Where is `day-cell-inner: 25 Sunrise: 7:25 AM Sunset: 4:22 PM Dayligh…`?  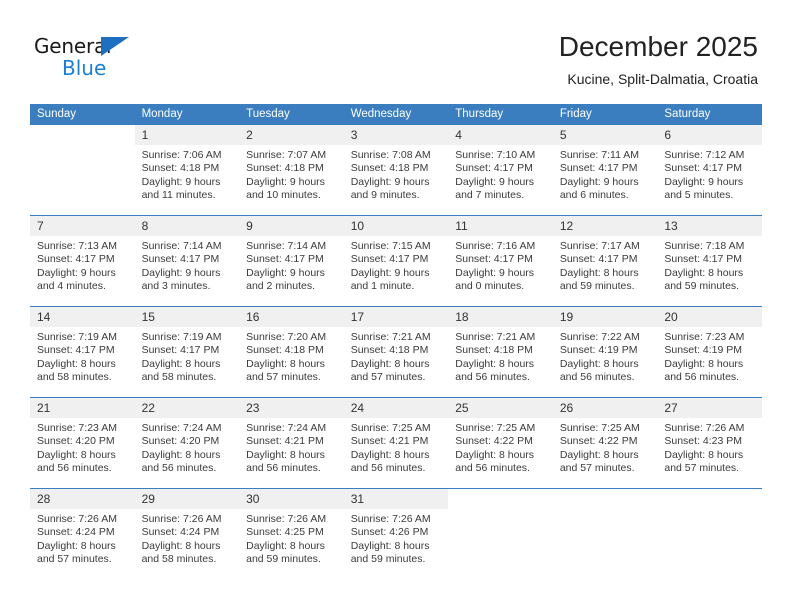
day-cell-inner: 25 Sunrise: 7:25 AM Sunset: 4:22 PM Dayligh… is located at coordinates (500, 443).